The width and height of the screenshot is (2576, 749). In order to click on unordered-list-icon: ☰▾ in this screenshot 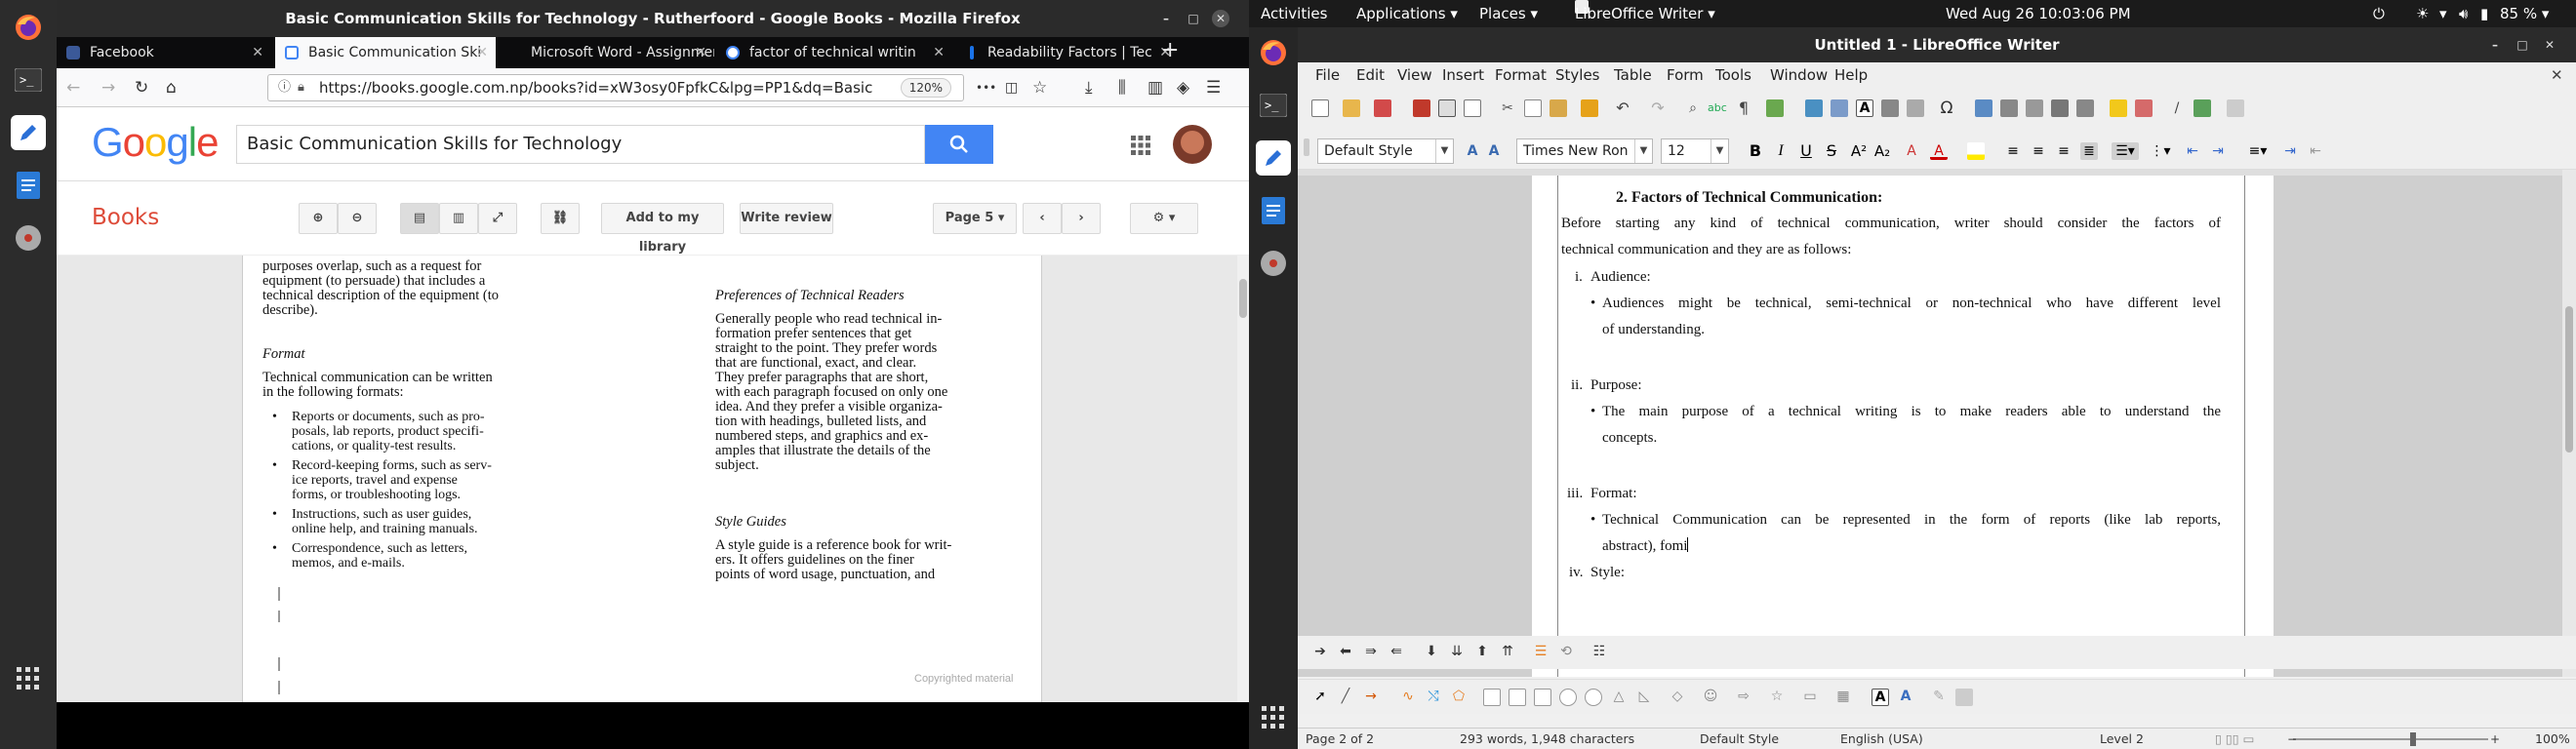, I will do `click(2125, 151)`.